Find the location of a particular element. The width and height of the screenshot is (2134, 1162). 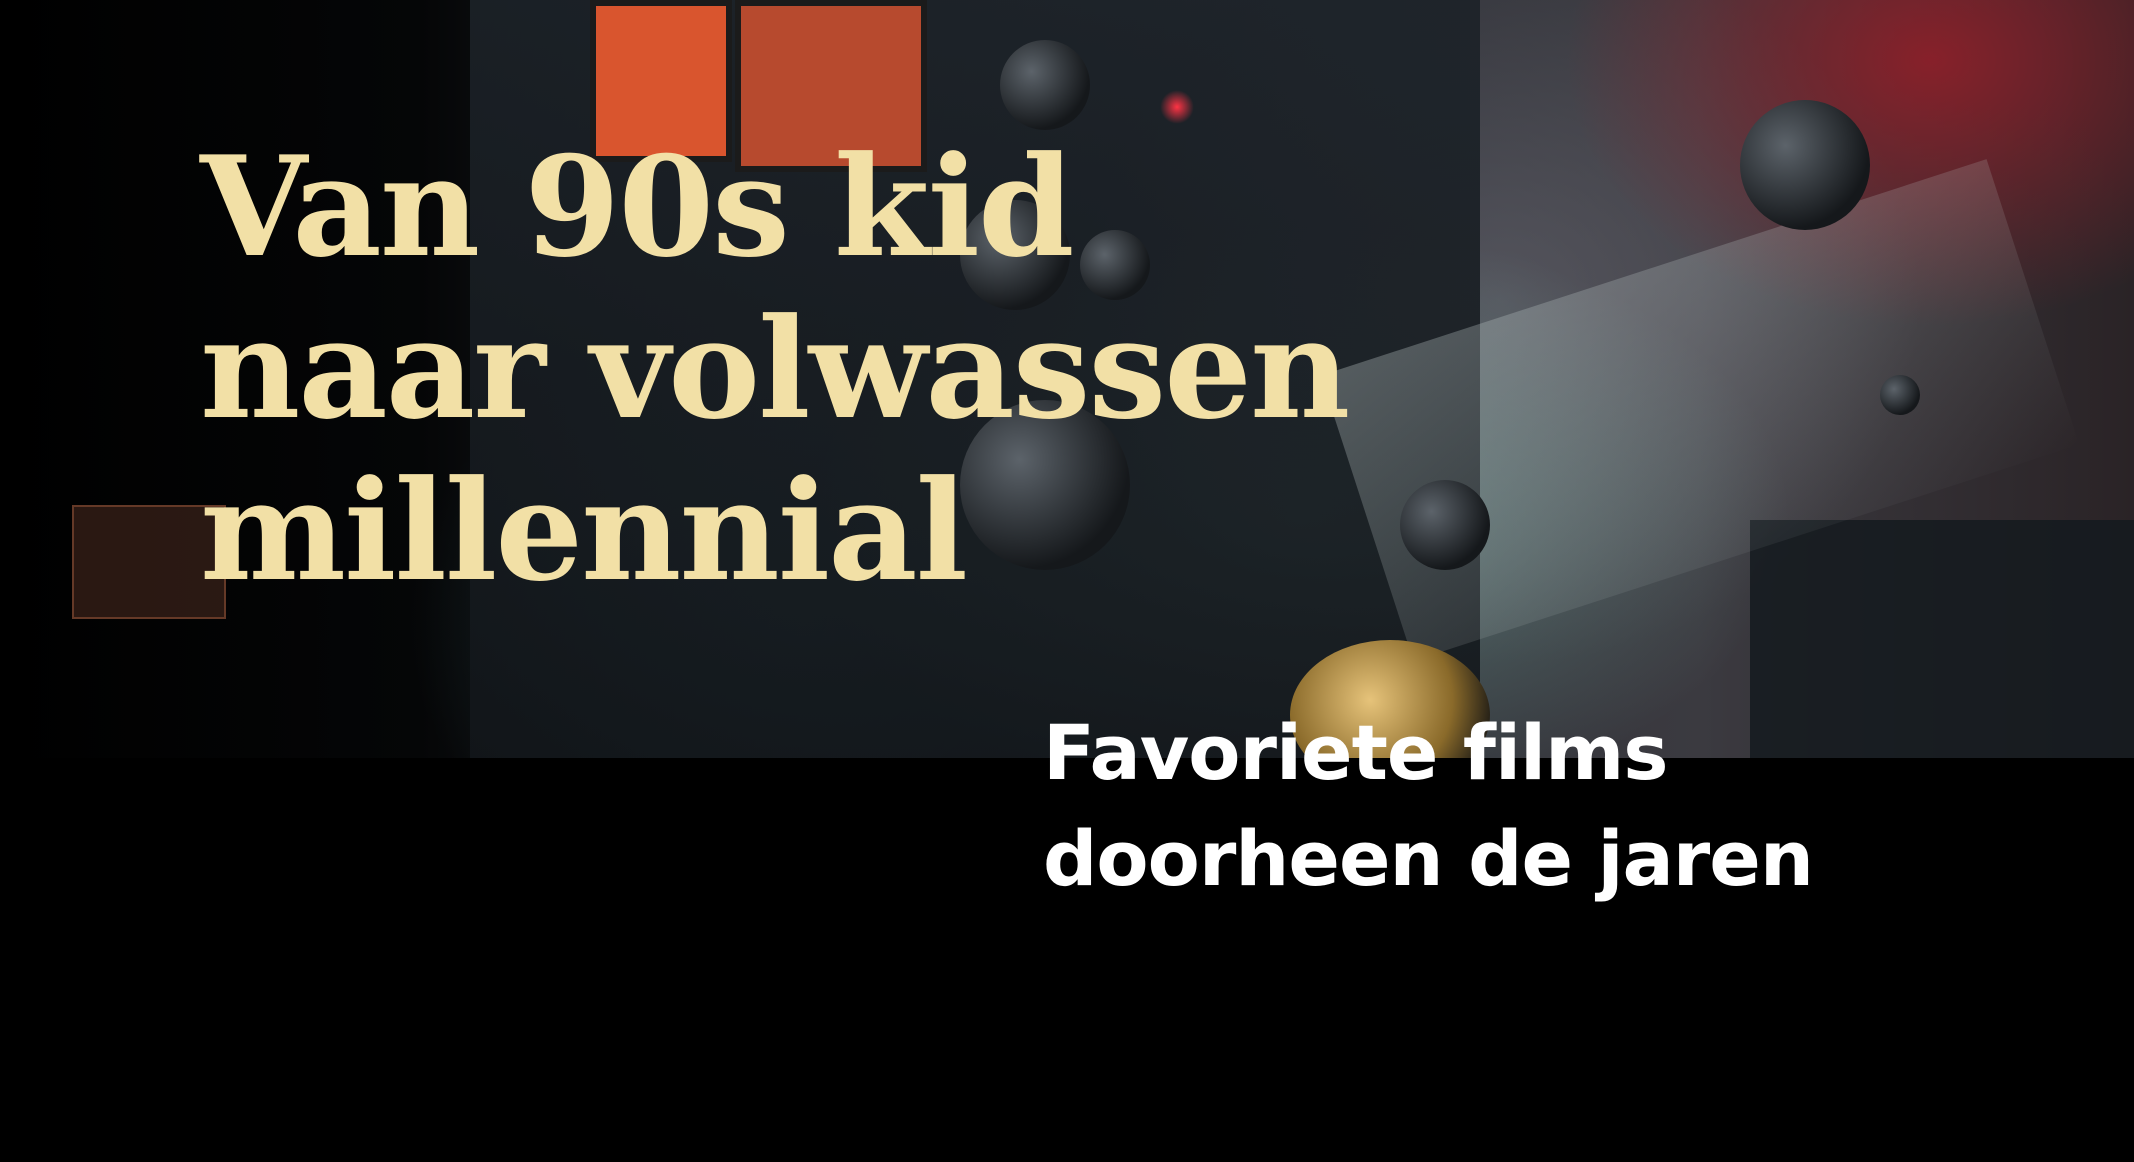

subtitle-line: Favoriete films is located at coordinates (1356, 752).